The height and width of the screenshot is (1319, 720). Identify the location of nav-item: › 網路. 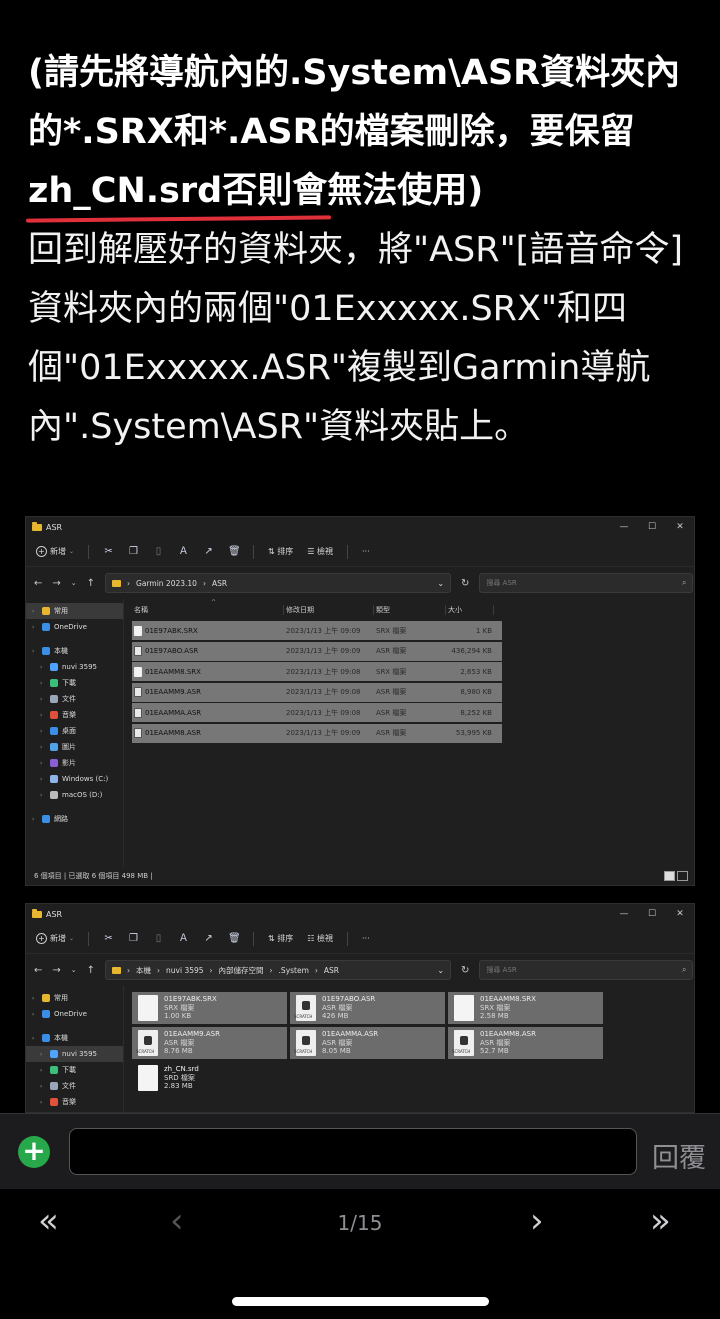
(74, 819).